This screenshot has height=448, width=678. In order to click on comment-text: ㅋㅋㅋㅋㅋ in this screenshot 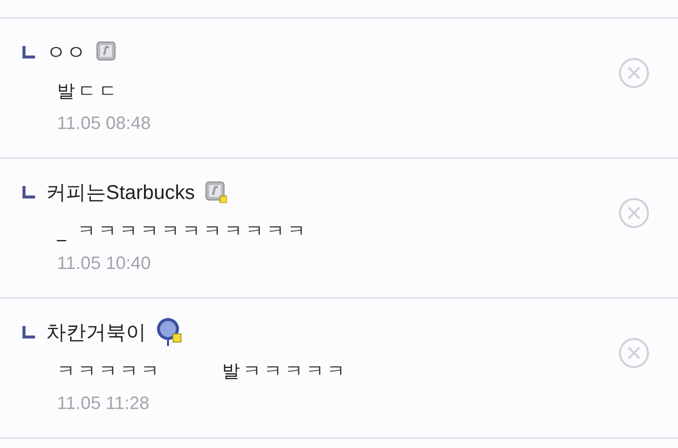, I will do `click(109, 371)`.